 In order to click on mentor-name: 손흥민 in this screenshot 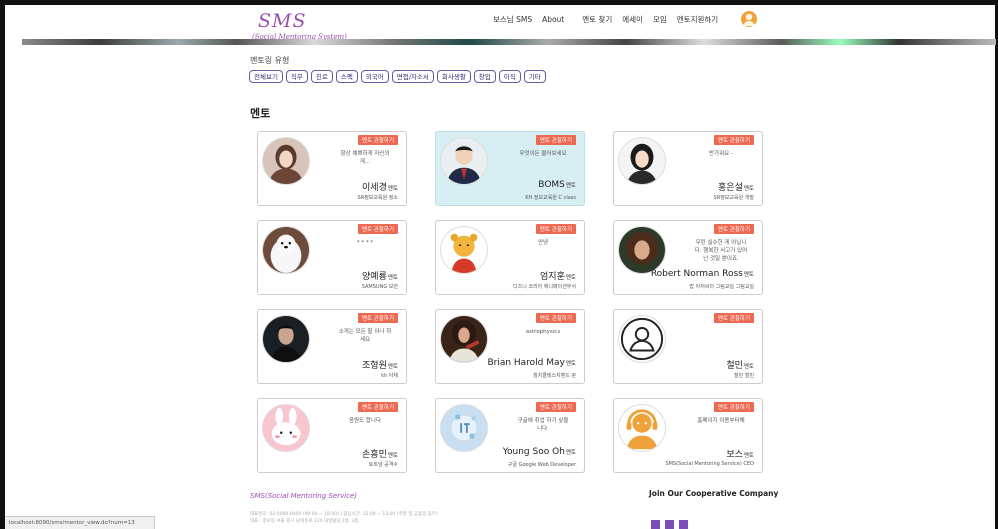, I will do `click(374, 455)`.